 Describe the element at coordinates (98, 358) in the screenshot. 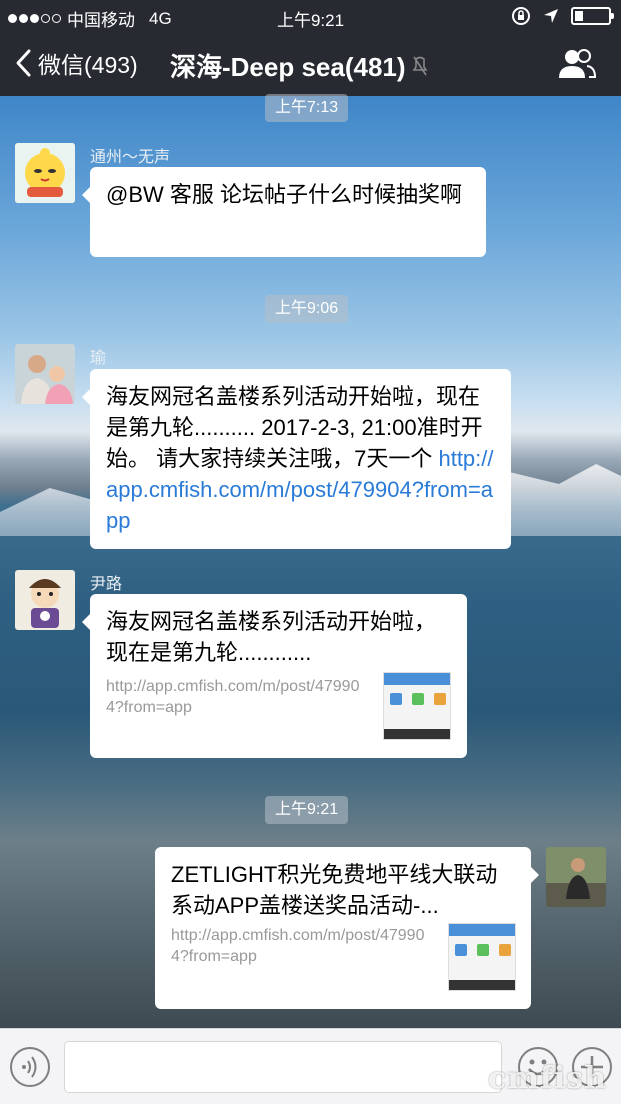

I see `sender-name: 瑜` at that location.